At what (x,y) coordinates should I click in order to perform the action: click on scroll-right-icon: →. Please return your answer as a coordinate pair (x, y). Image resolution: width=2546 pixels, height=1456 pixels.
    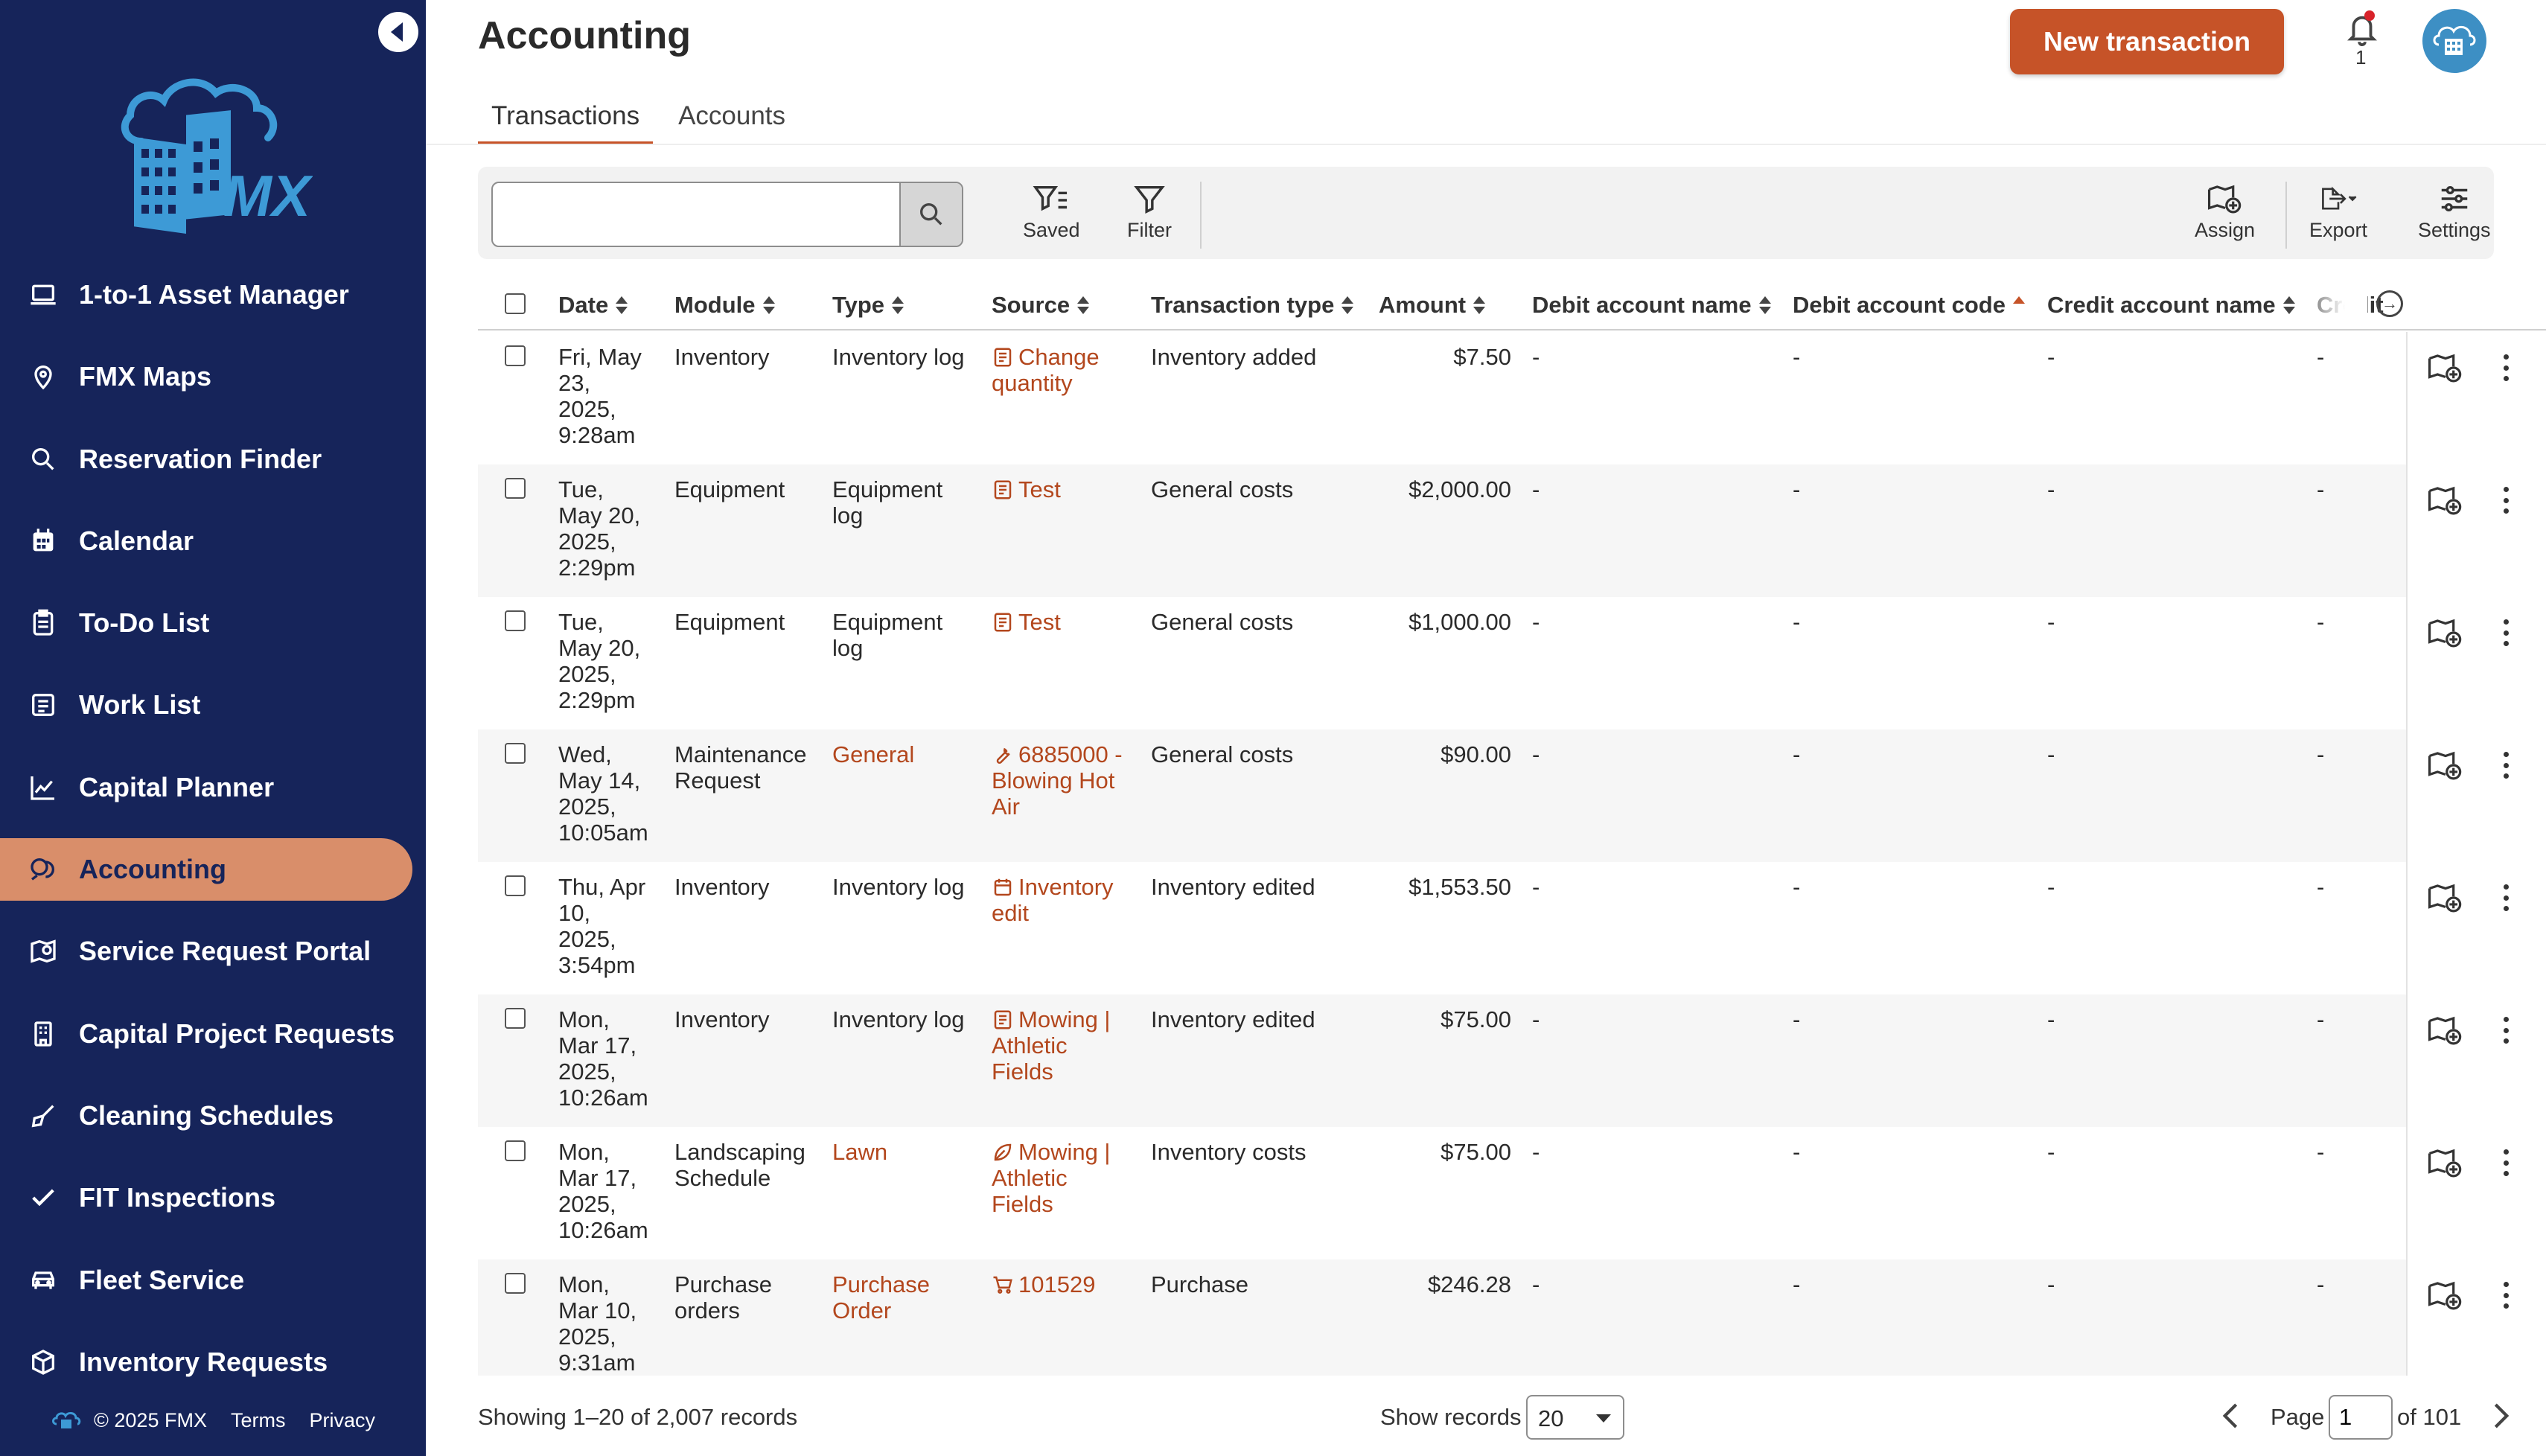
    Looking at the image, I should click on (2390, 303).